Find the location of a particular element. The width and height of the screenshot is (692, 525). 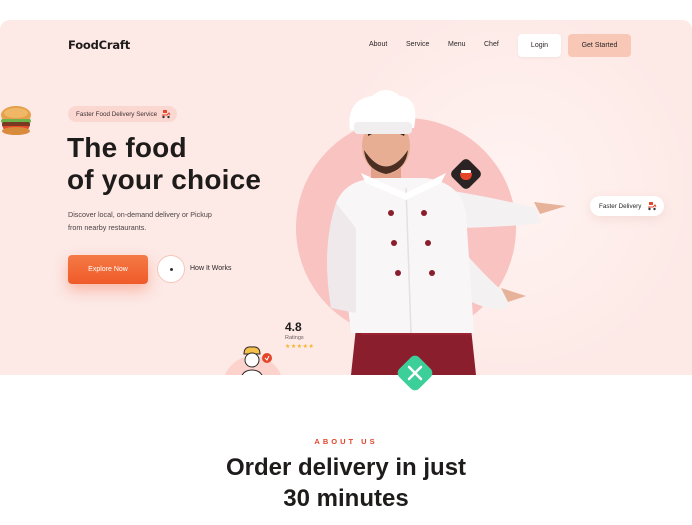

hero-headline: The food of your choice is located at coordinates (164, 164).